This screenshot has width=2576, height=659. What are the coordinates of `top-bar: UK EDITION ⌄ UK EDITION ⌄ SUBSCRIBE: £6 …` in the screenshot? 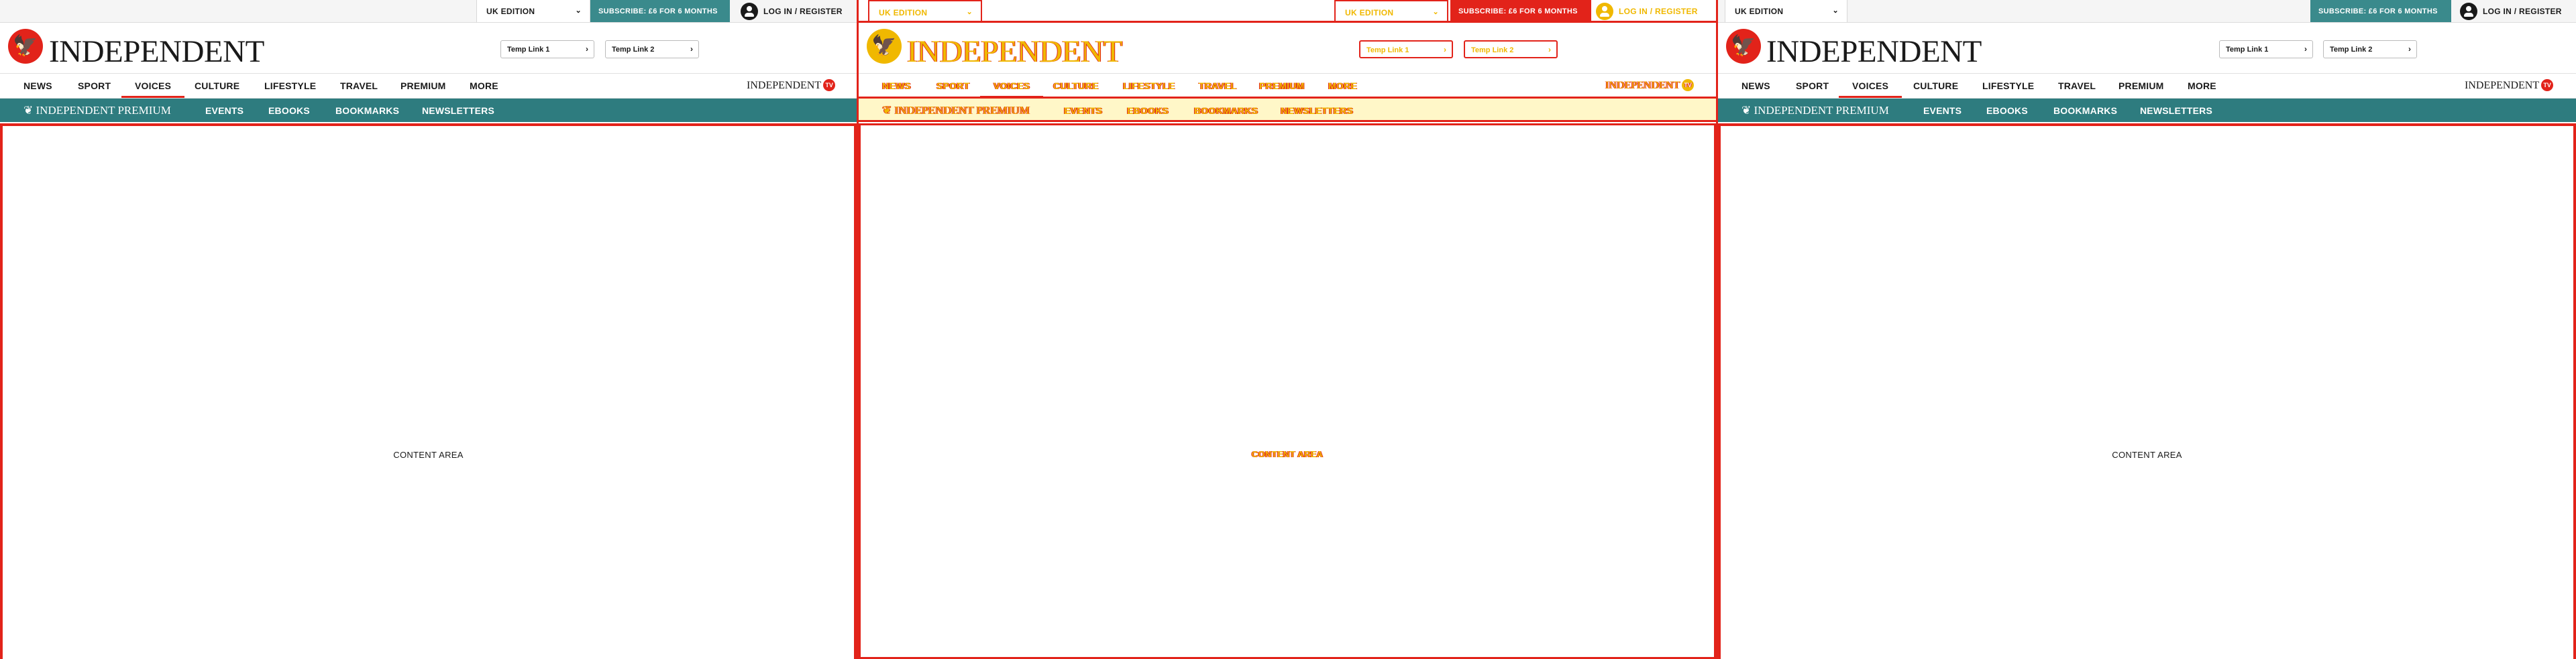 It's located at (1287, 11).